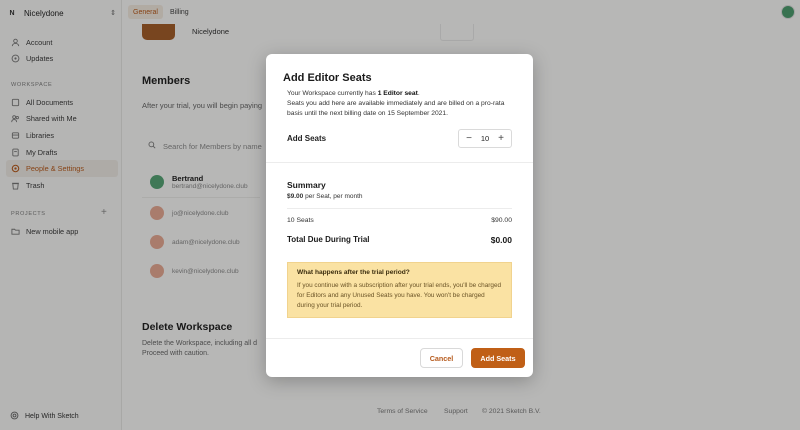  I want to click on desc-text: ., so click(418, 93).